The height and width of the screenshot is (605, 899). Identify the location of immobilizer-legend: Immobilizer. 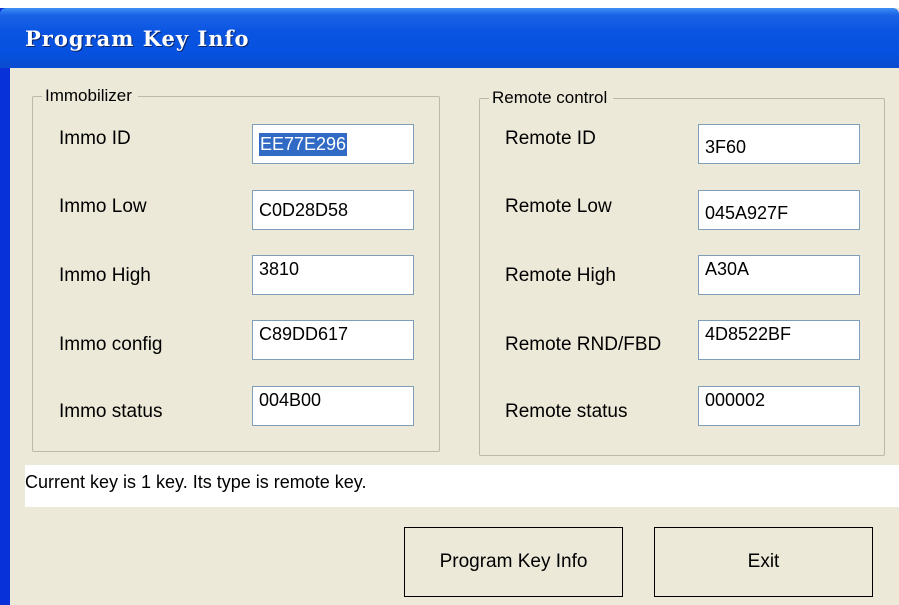
(90, 96).